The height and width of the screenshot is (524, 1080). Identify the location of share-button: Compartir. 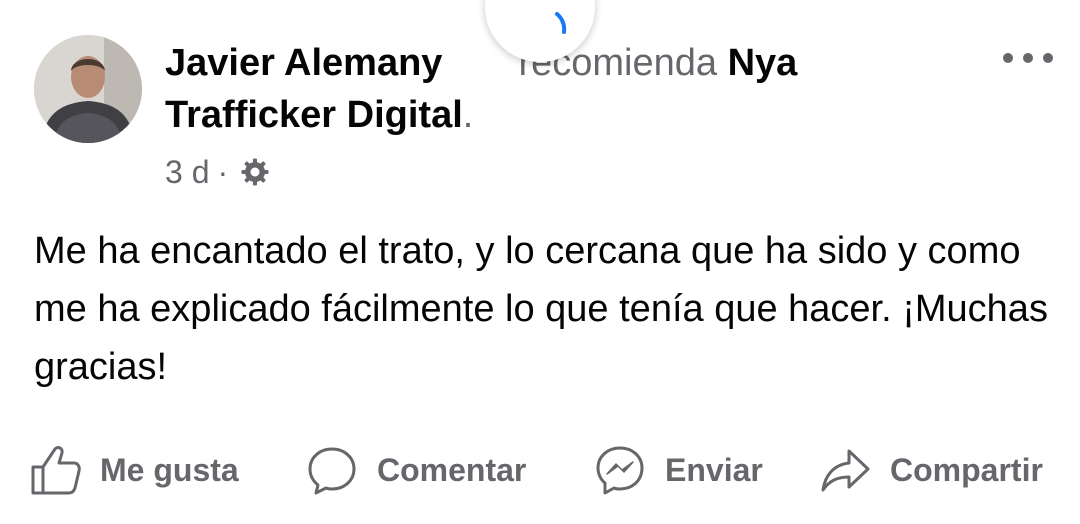
(930, 470).